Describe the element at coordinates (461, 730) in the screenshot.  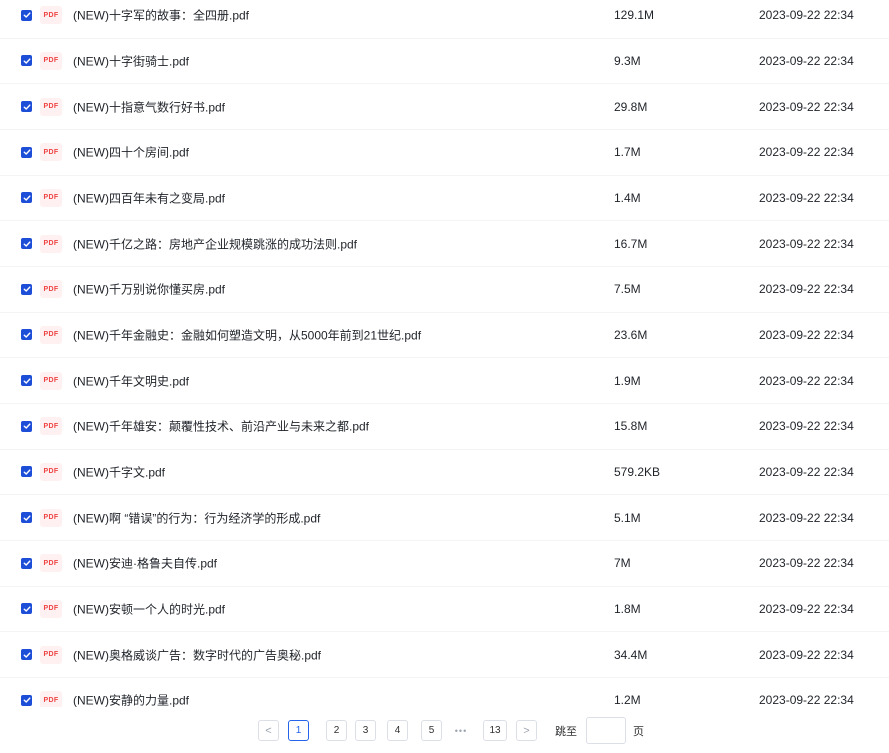
I see `pagination-ellipsis: •••` at that location.